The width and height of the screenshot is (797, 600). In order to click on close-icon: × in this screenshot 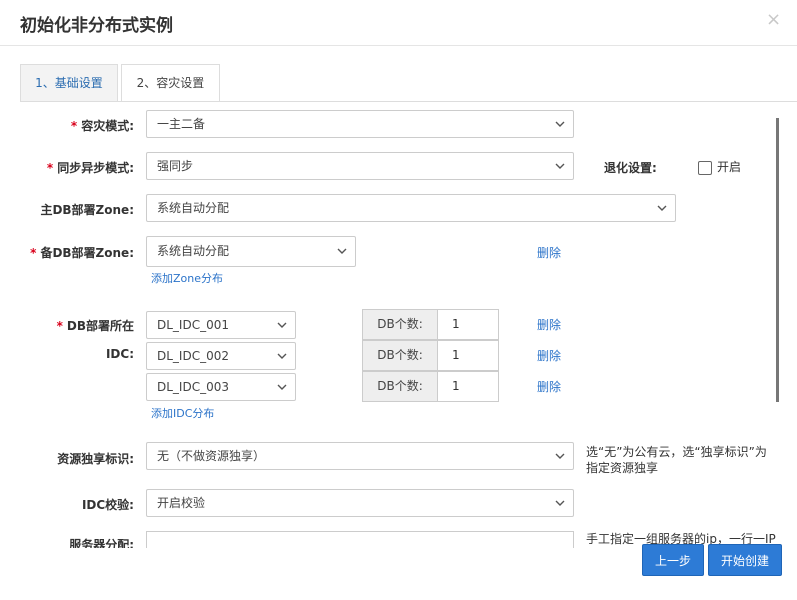, I will do `click(773, 20)`.